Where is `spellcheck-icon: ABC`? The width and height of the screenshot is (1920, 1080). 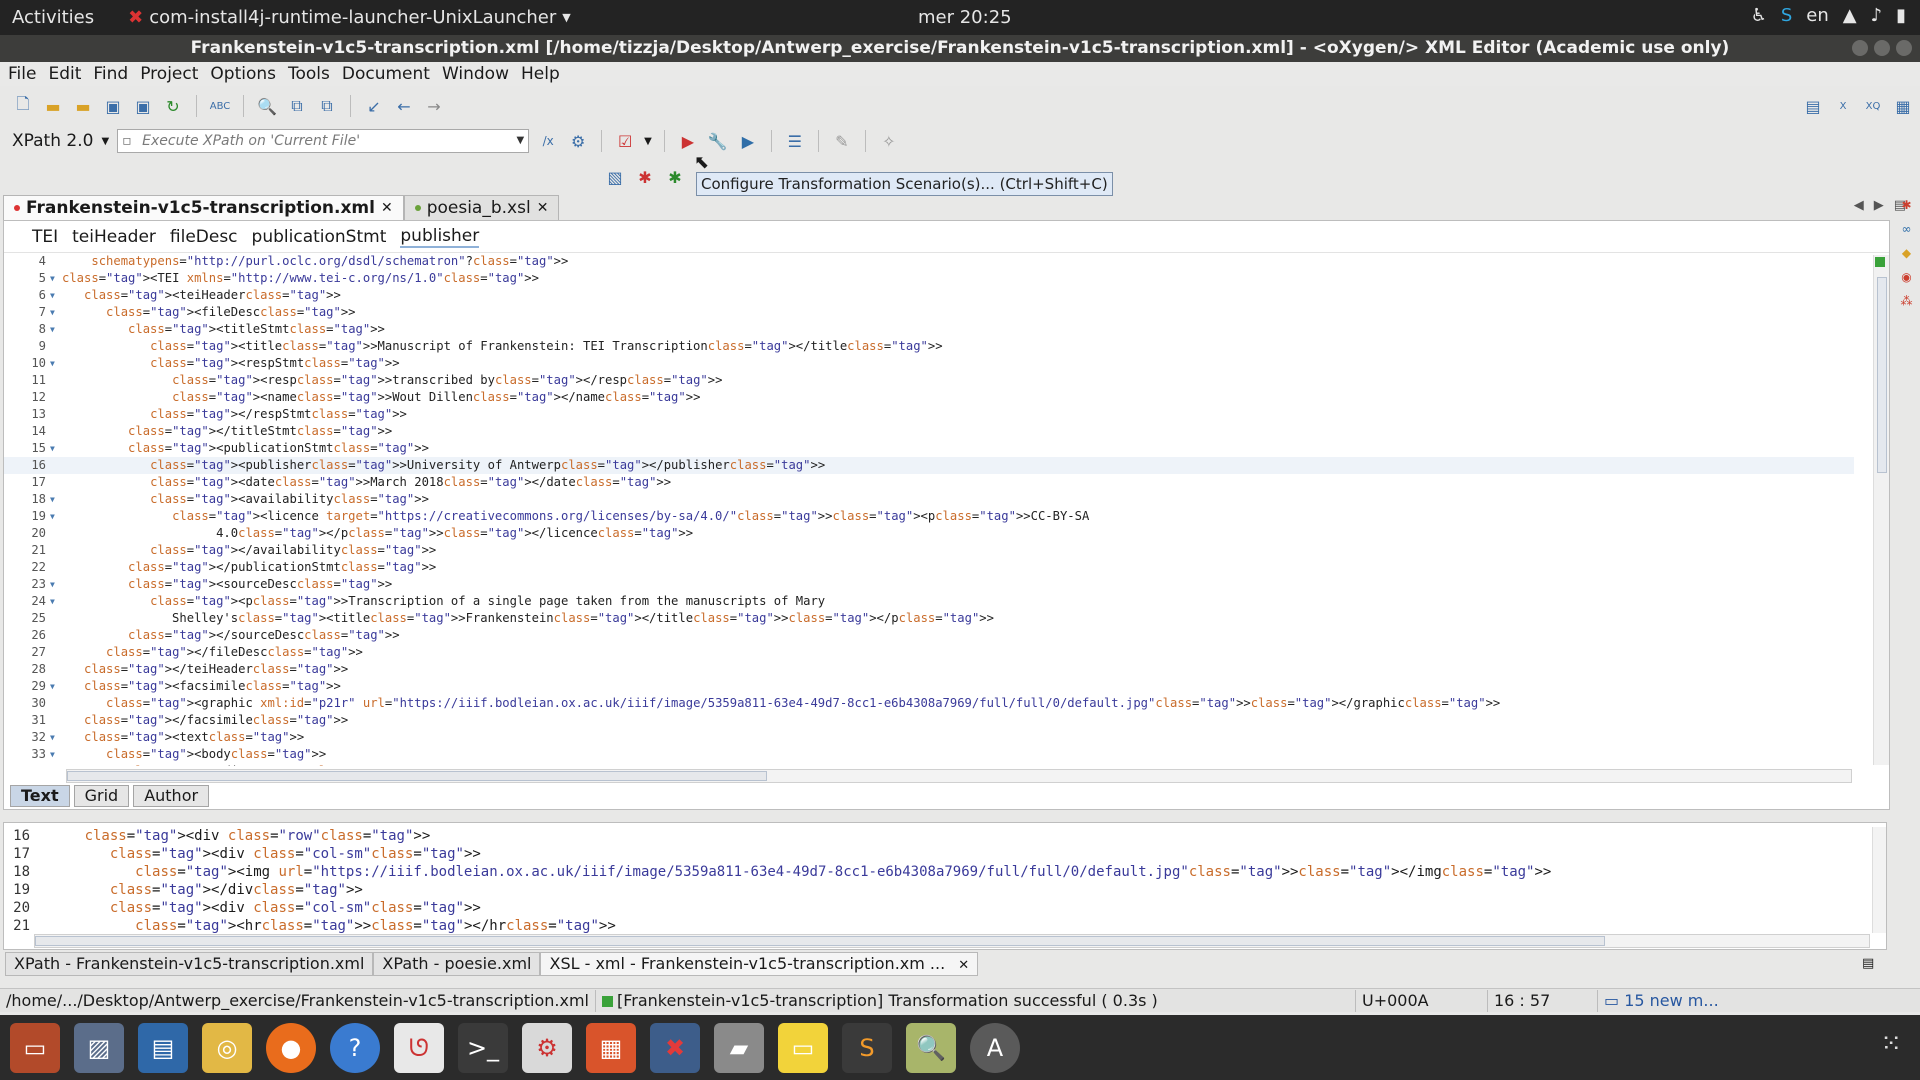
spellcheck-icon: ABC is located at coordinates (220, 106).